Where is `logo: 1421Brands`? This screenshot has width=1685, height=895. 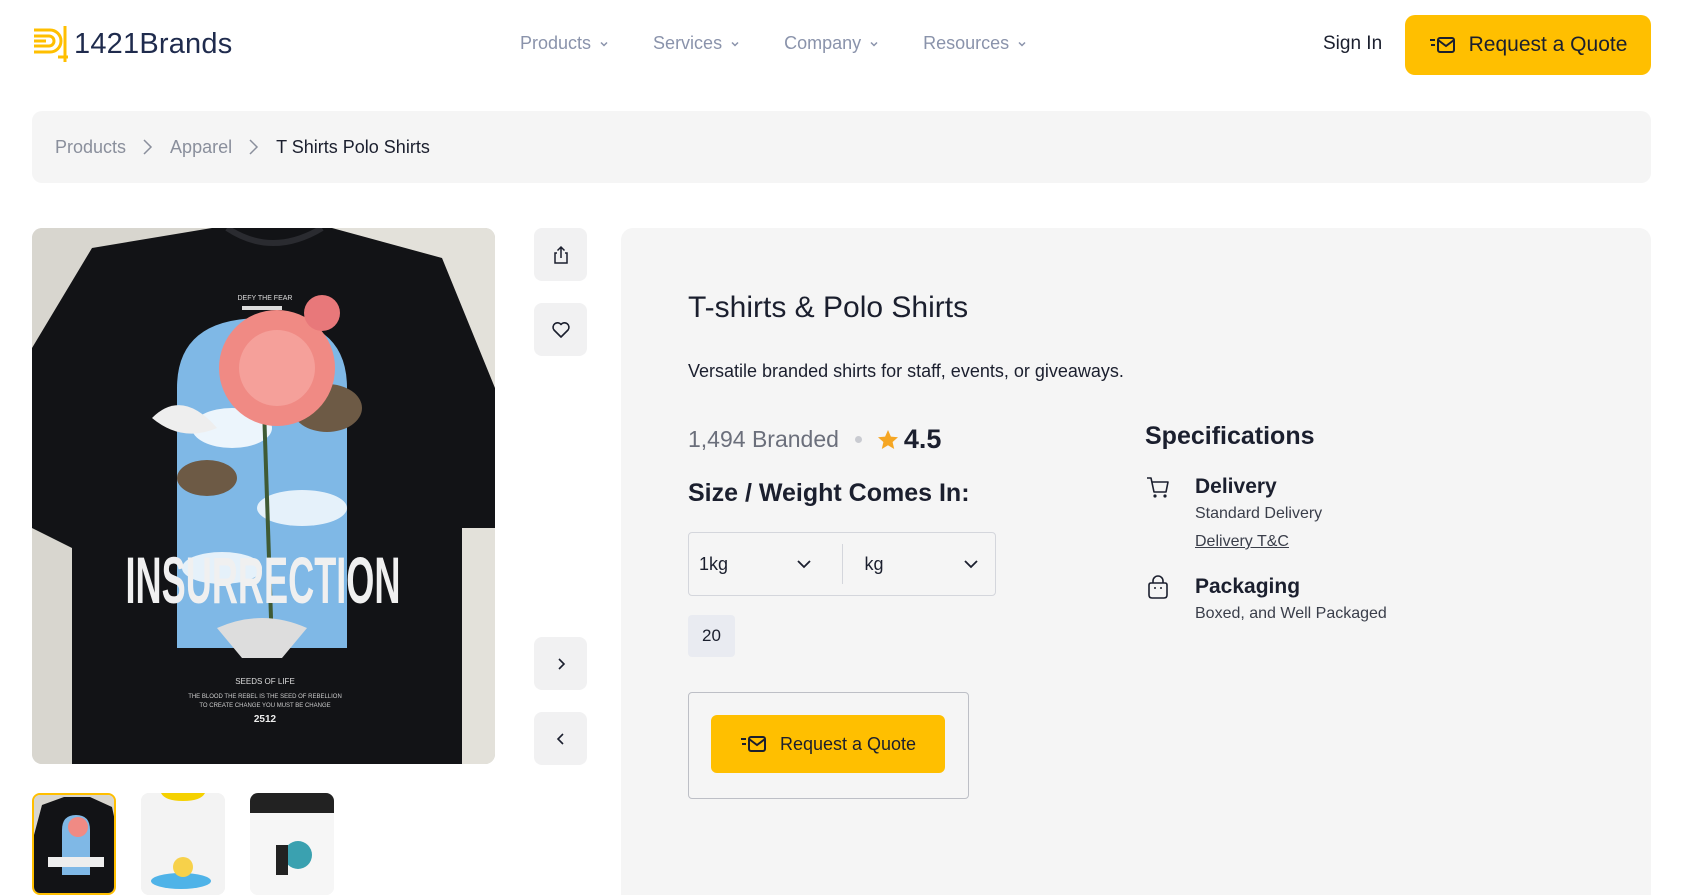
logo: 1421Brands is located at coordinates (132, 44).